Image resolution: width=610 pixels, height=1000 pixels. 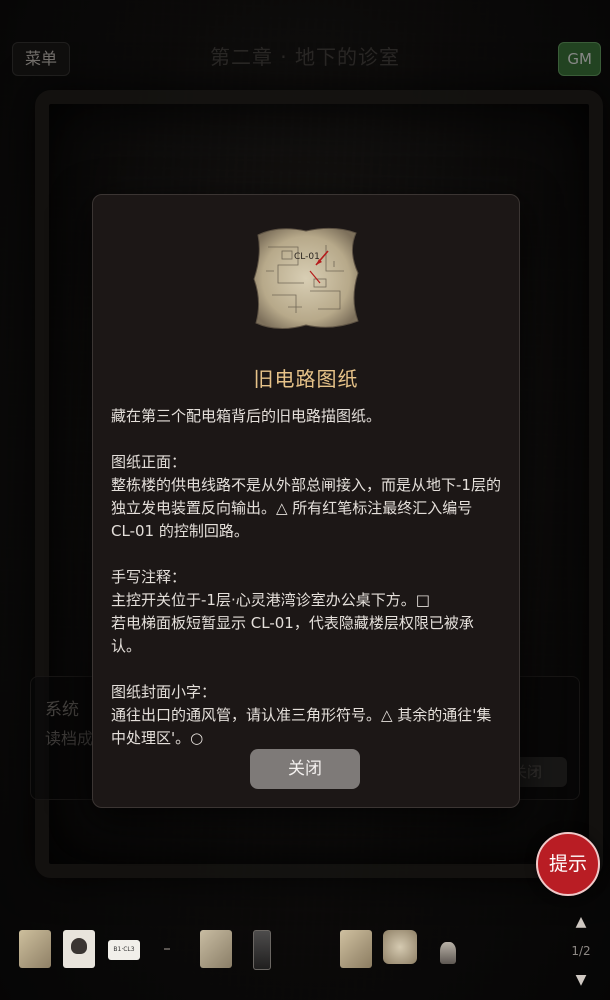 I want to click on inventory-slot-glass-icon, so click(x=262, y=950).